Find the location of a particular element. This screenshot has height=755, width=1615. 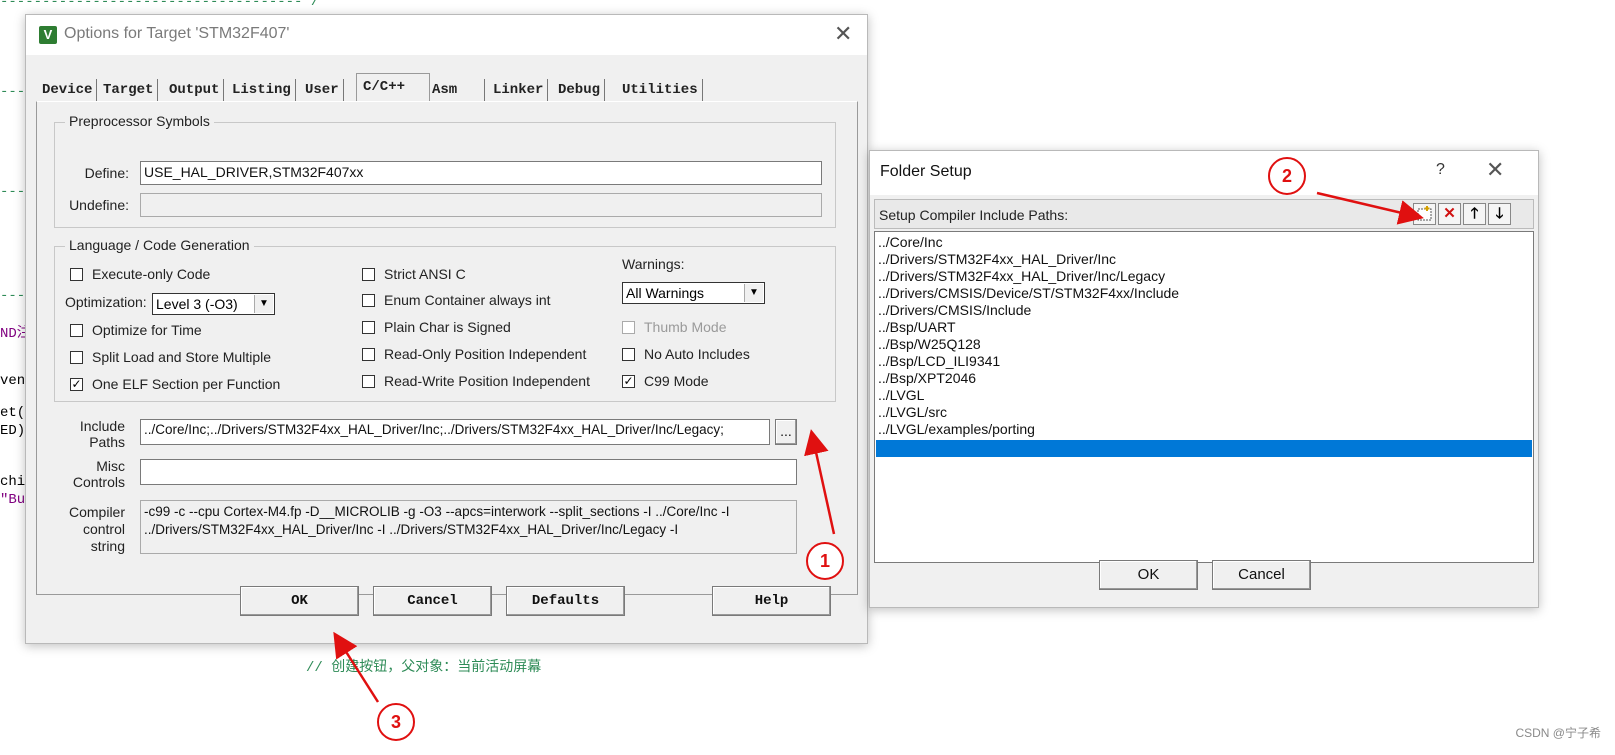

annotation-marker-3: 3 is located at coordinates (396, 722).